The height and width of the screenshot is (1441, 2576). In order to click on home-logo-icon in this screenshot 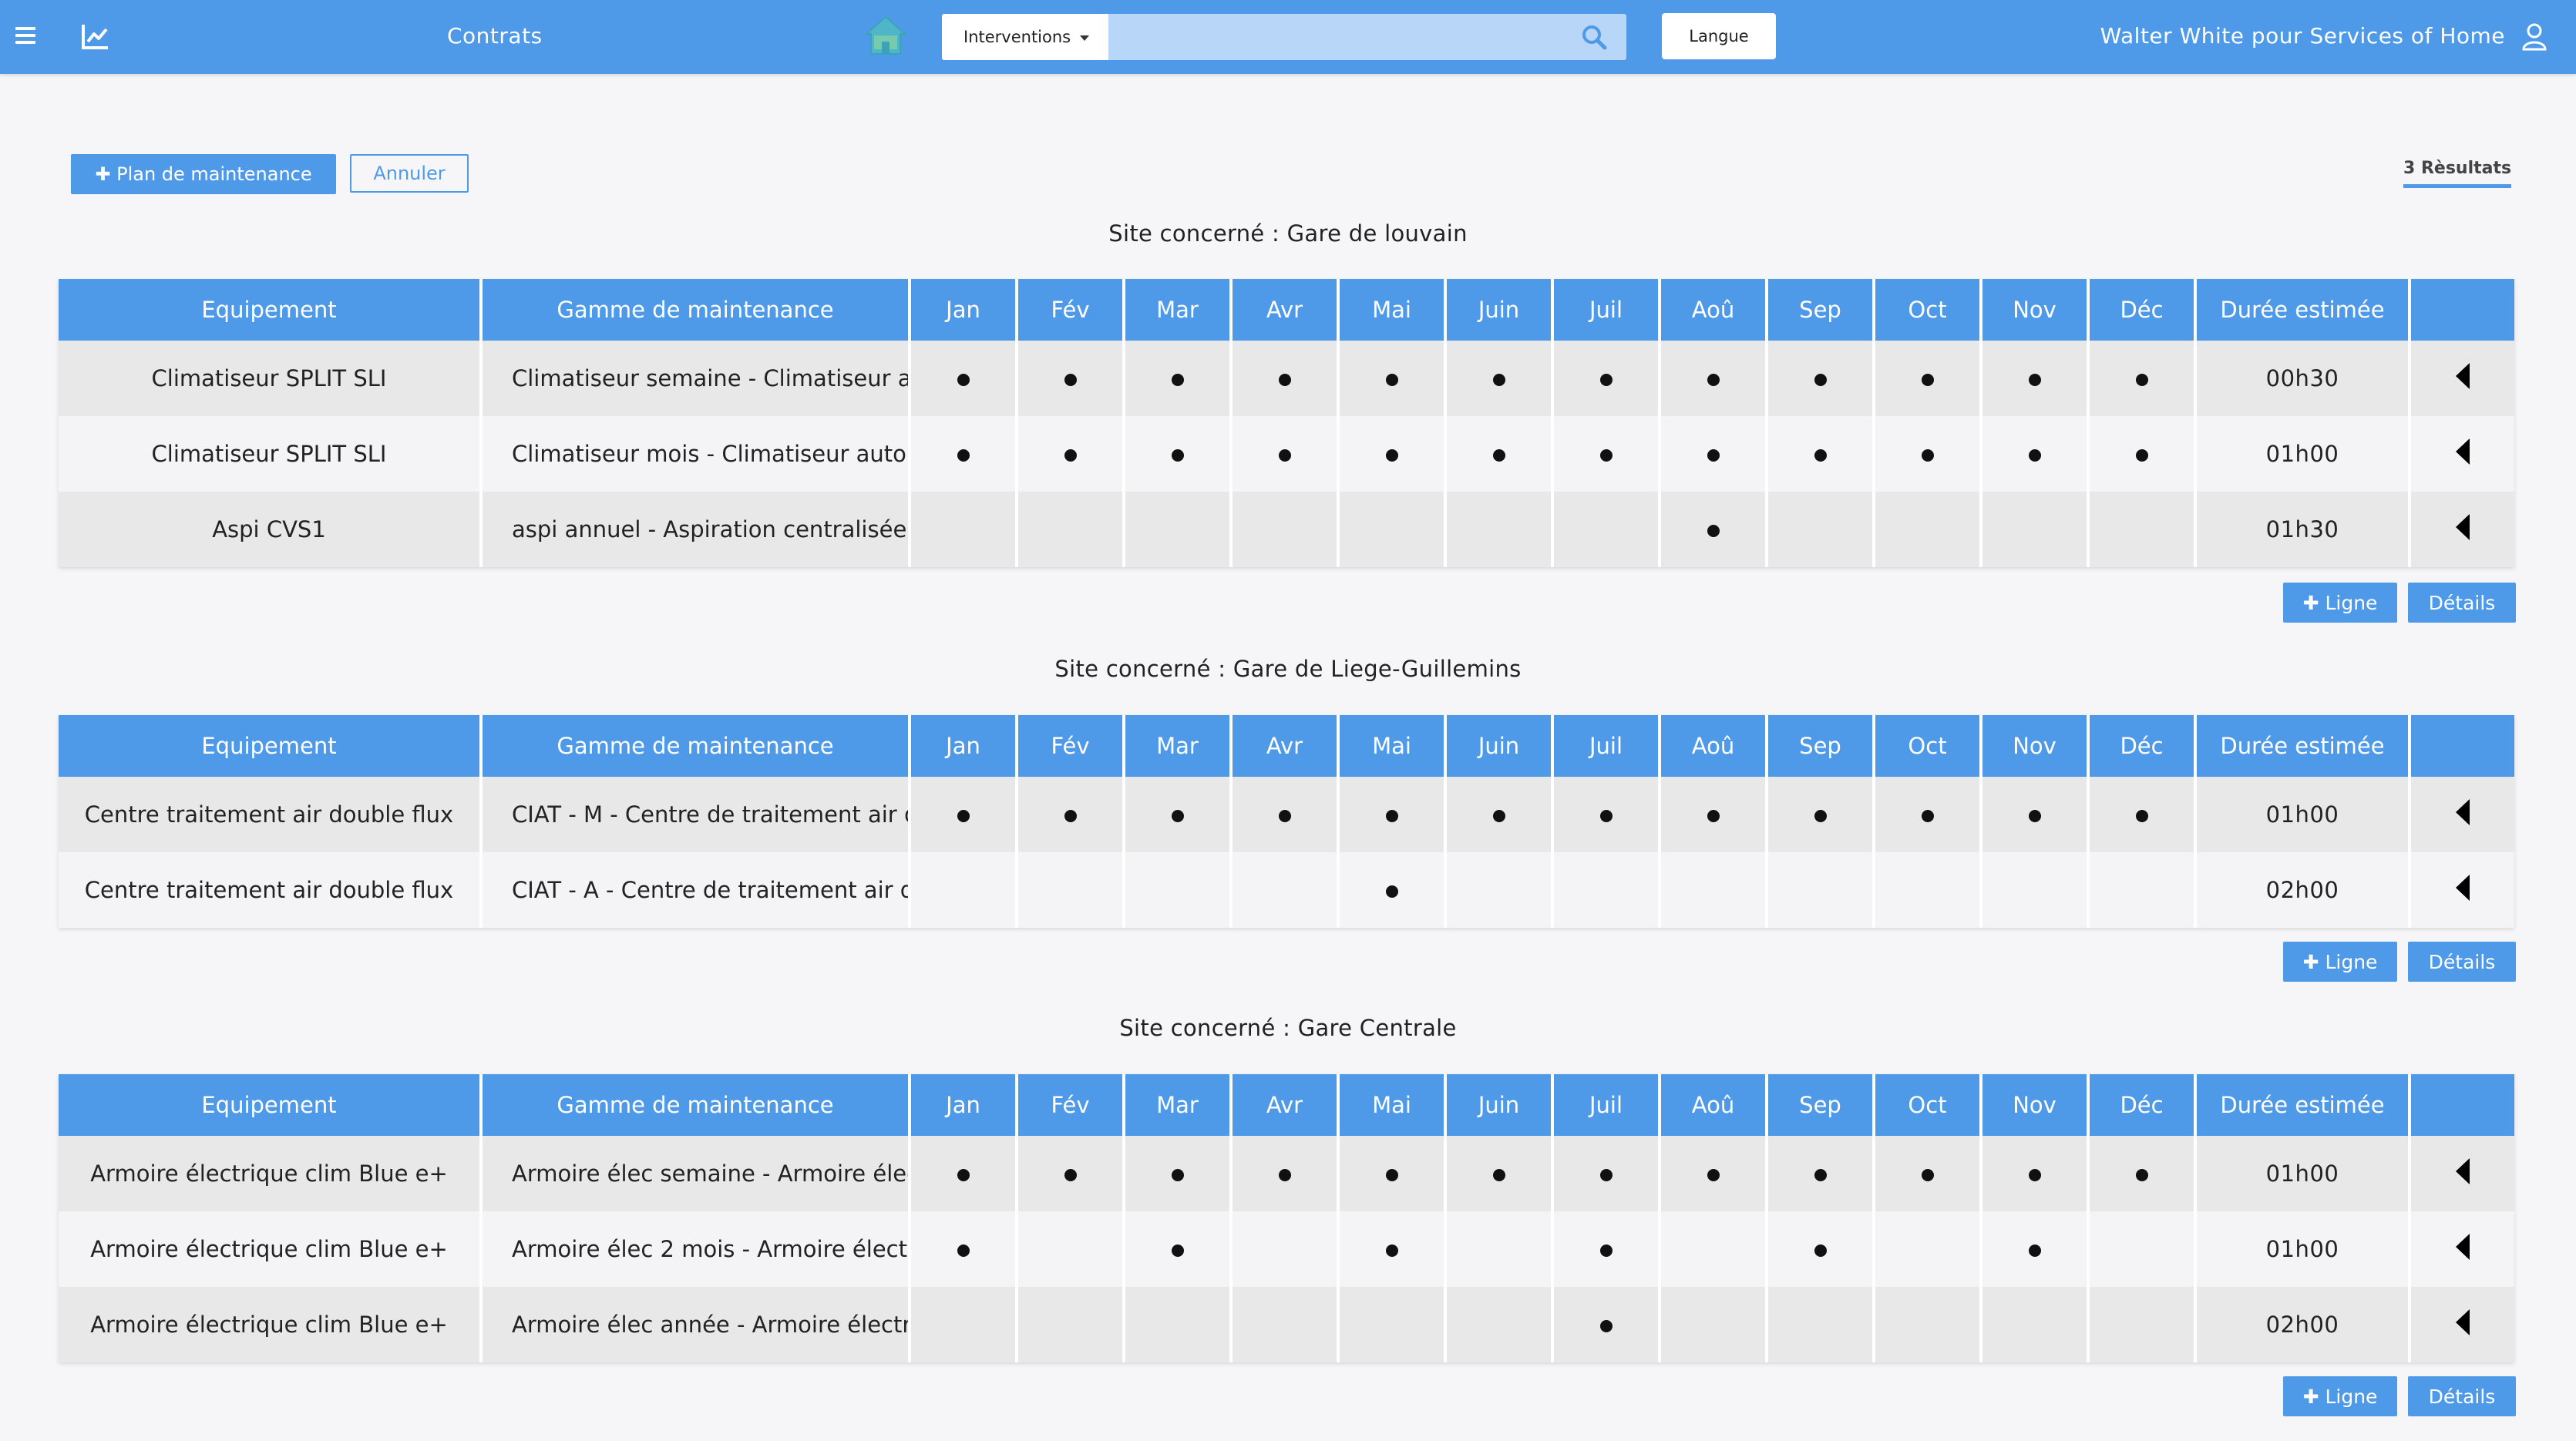, I will do `click(886, 36)`.